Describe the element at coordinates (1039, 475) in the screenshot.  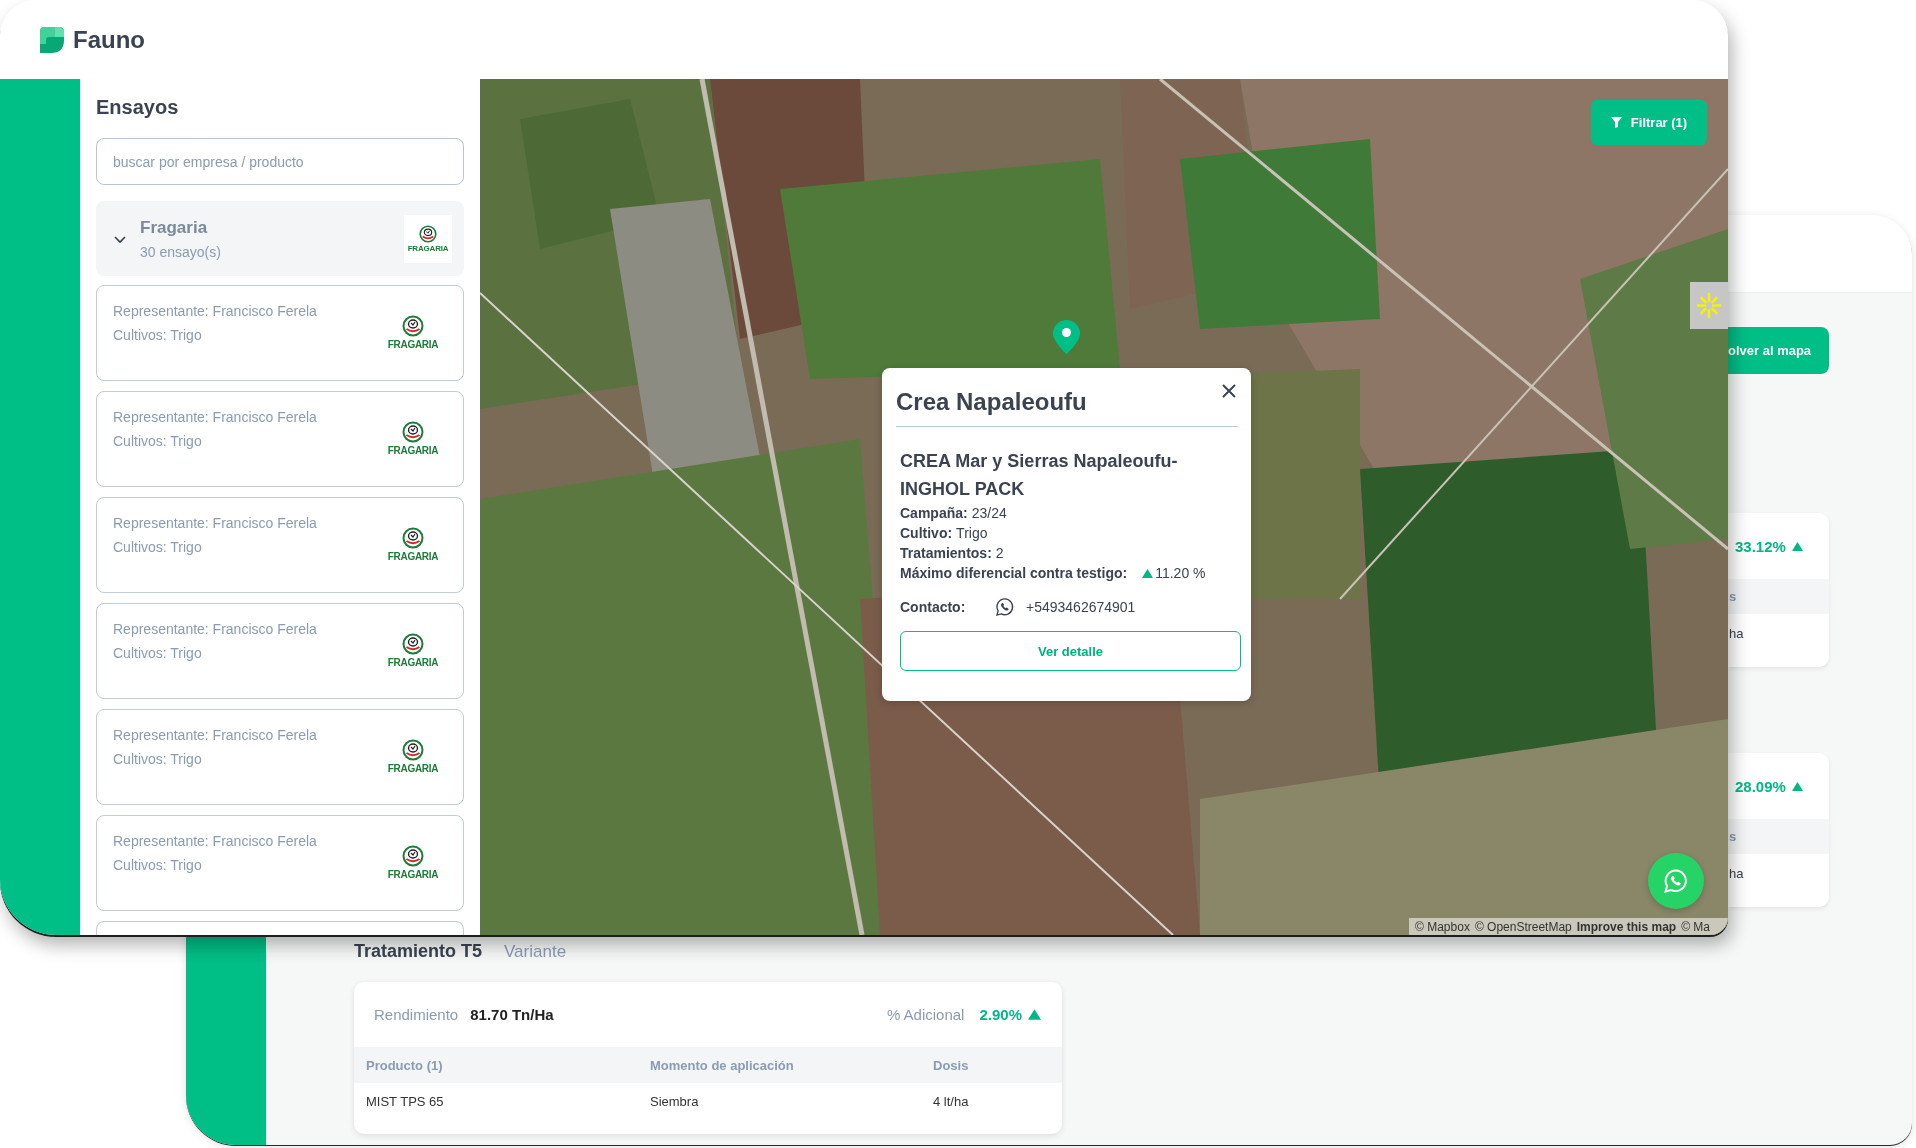
I see `popup-subtitle: CREA Mar y Sierras Napaleoufu-INGHOL PACK` at that location.